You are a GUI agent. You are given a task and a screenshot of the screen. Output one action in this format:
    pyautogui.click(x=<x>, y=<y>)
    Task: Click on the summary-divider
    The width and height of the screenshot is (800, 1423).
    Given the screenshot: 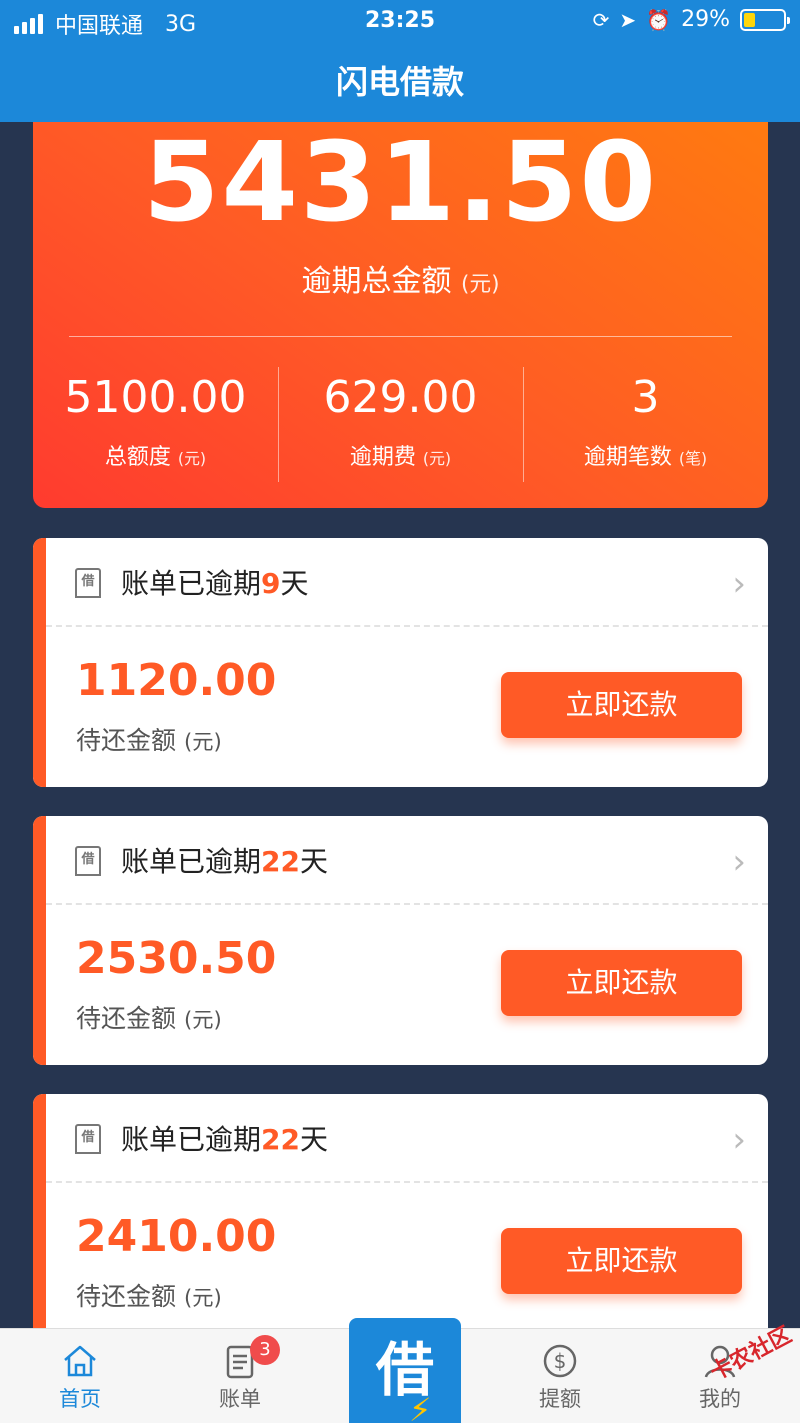 What is the action you would take?
    pyautogui.click(x=400, y=336)
    